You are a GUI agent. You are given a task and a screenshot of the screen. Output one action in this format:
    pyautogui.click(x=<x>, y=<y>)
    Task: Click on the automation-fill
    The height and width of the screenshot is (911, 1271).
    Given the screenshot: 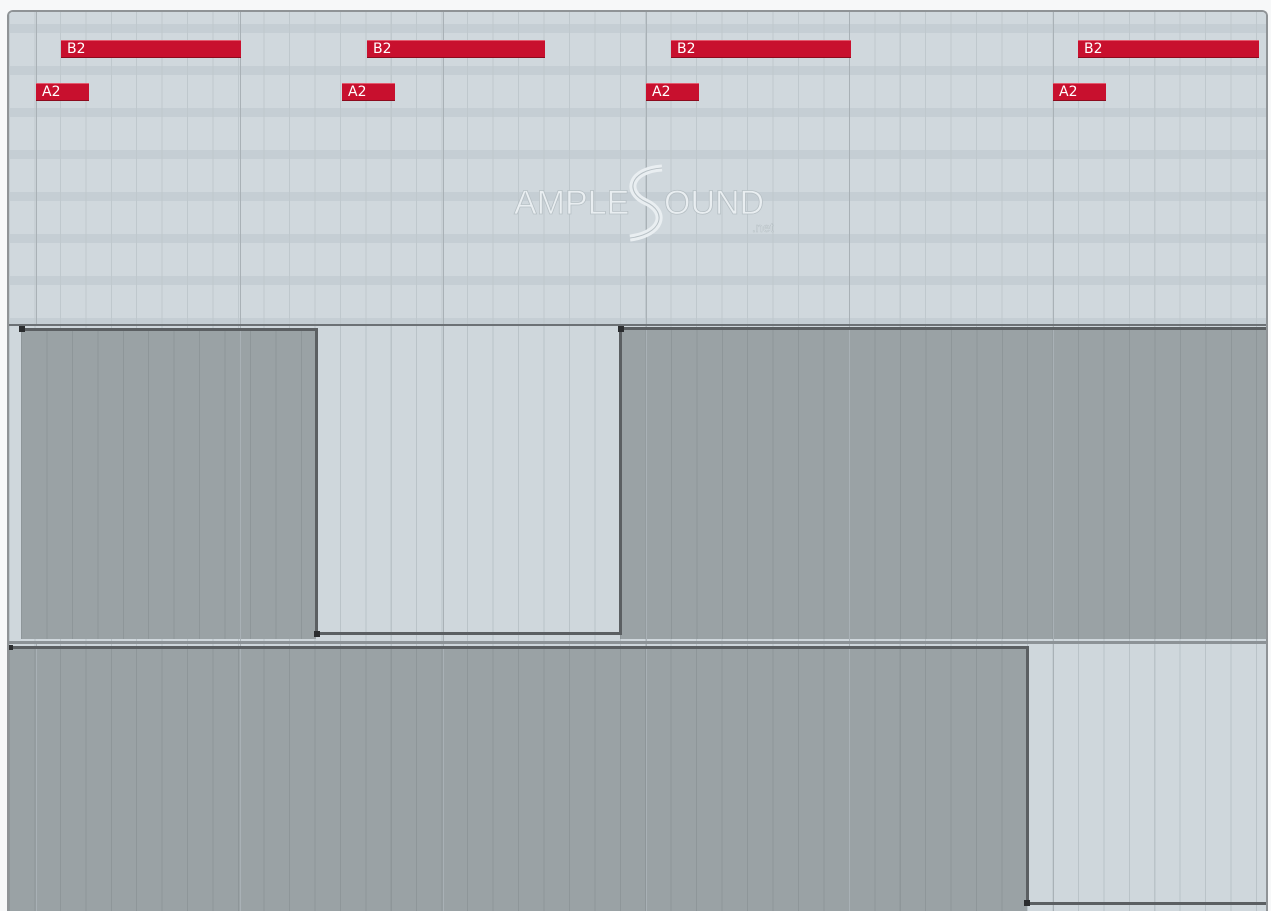 What is the action you would take?
    pyautogui.click(x=168, y=484)
    